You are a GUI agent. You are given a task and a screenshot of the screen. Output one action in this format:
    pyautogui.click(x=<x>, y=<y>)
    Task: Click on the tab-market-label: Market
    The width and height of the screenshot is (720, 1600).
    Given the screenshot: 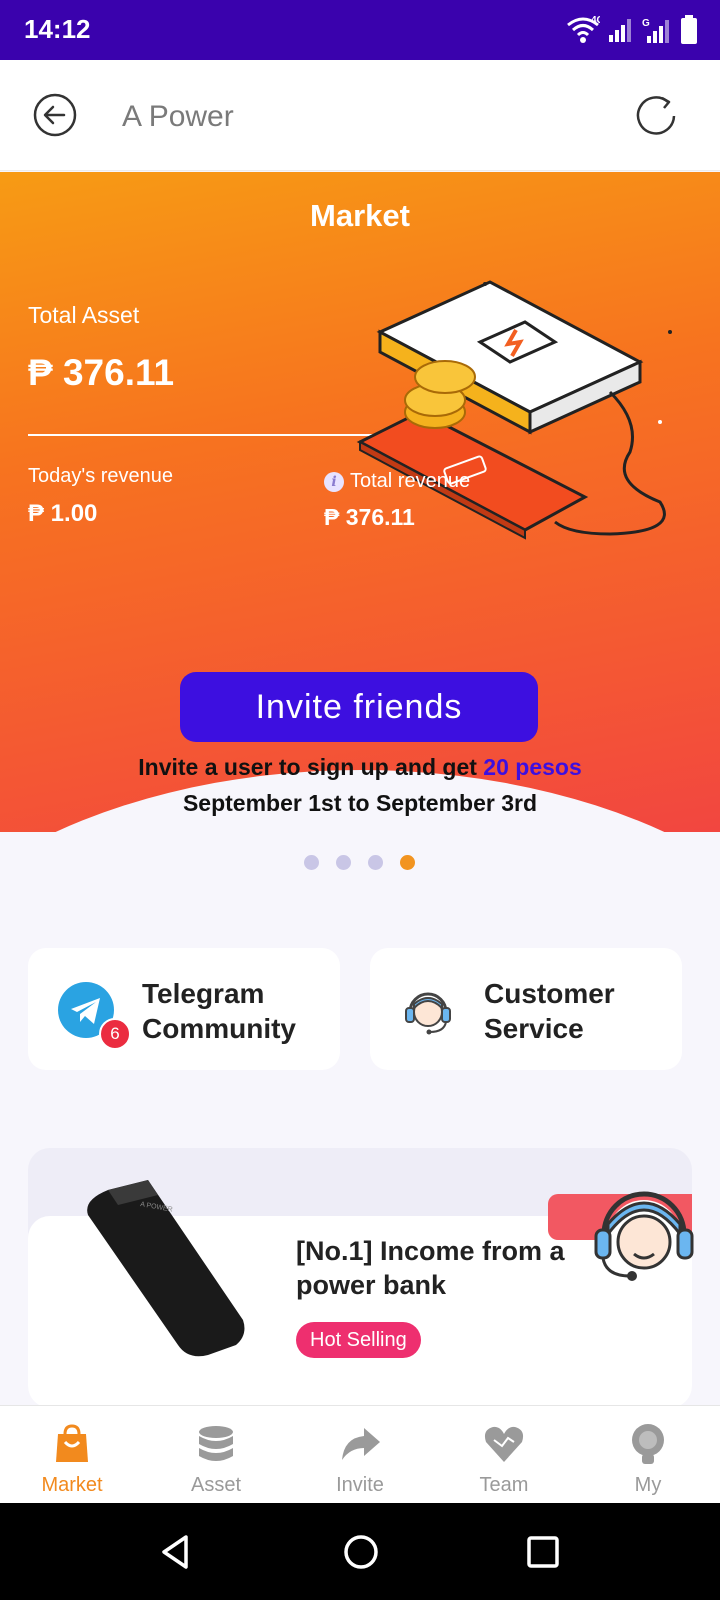 What is the action you would take?
    pyautogui.click(x=72, y=1485)
    